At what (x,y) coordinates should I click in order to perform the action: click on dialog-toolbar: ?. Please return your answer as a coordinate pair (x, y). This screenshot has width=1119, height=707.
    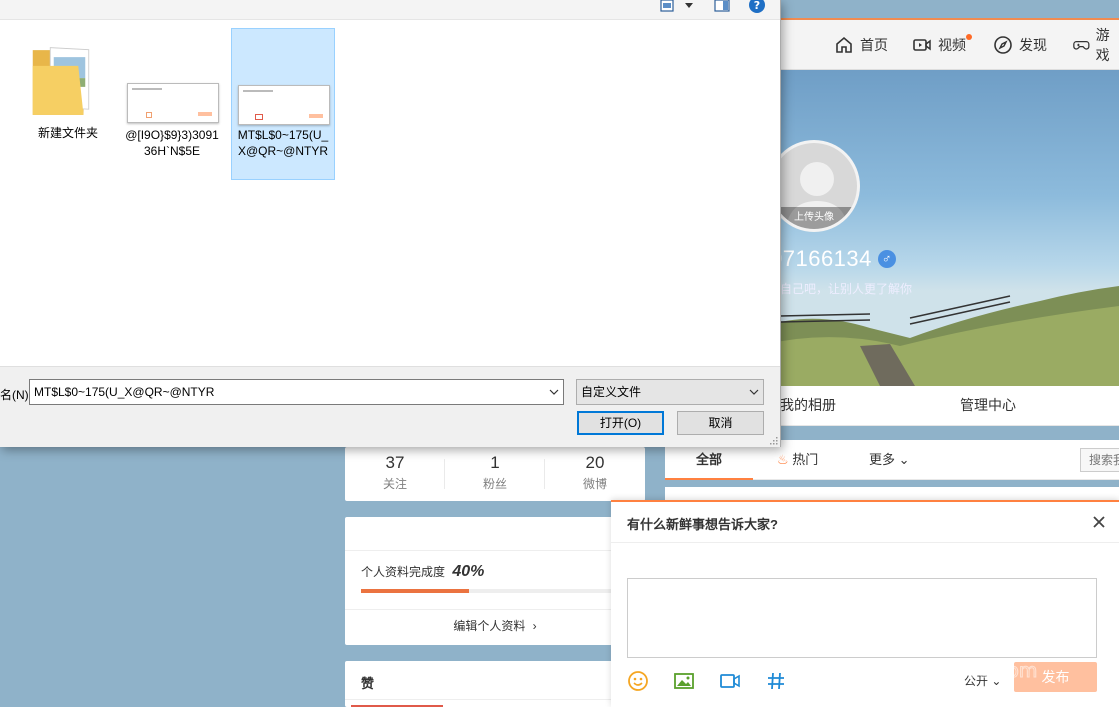
    Looking at the image, I should click on (390, 10).